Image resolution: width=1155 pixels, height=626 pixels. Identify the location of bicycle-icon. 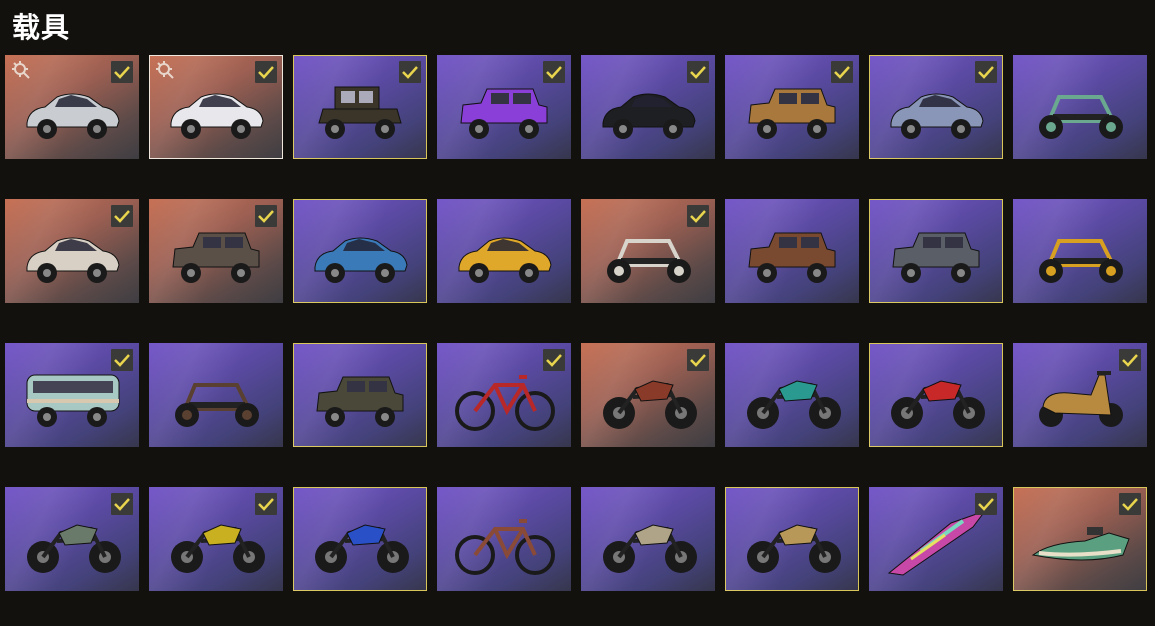
(505, 547).